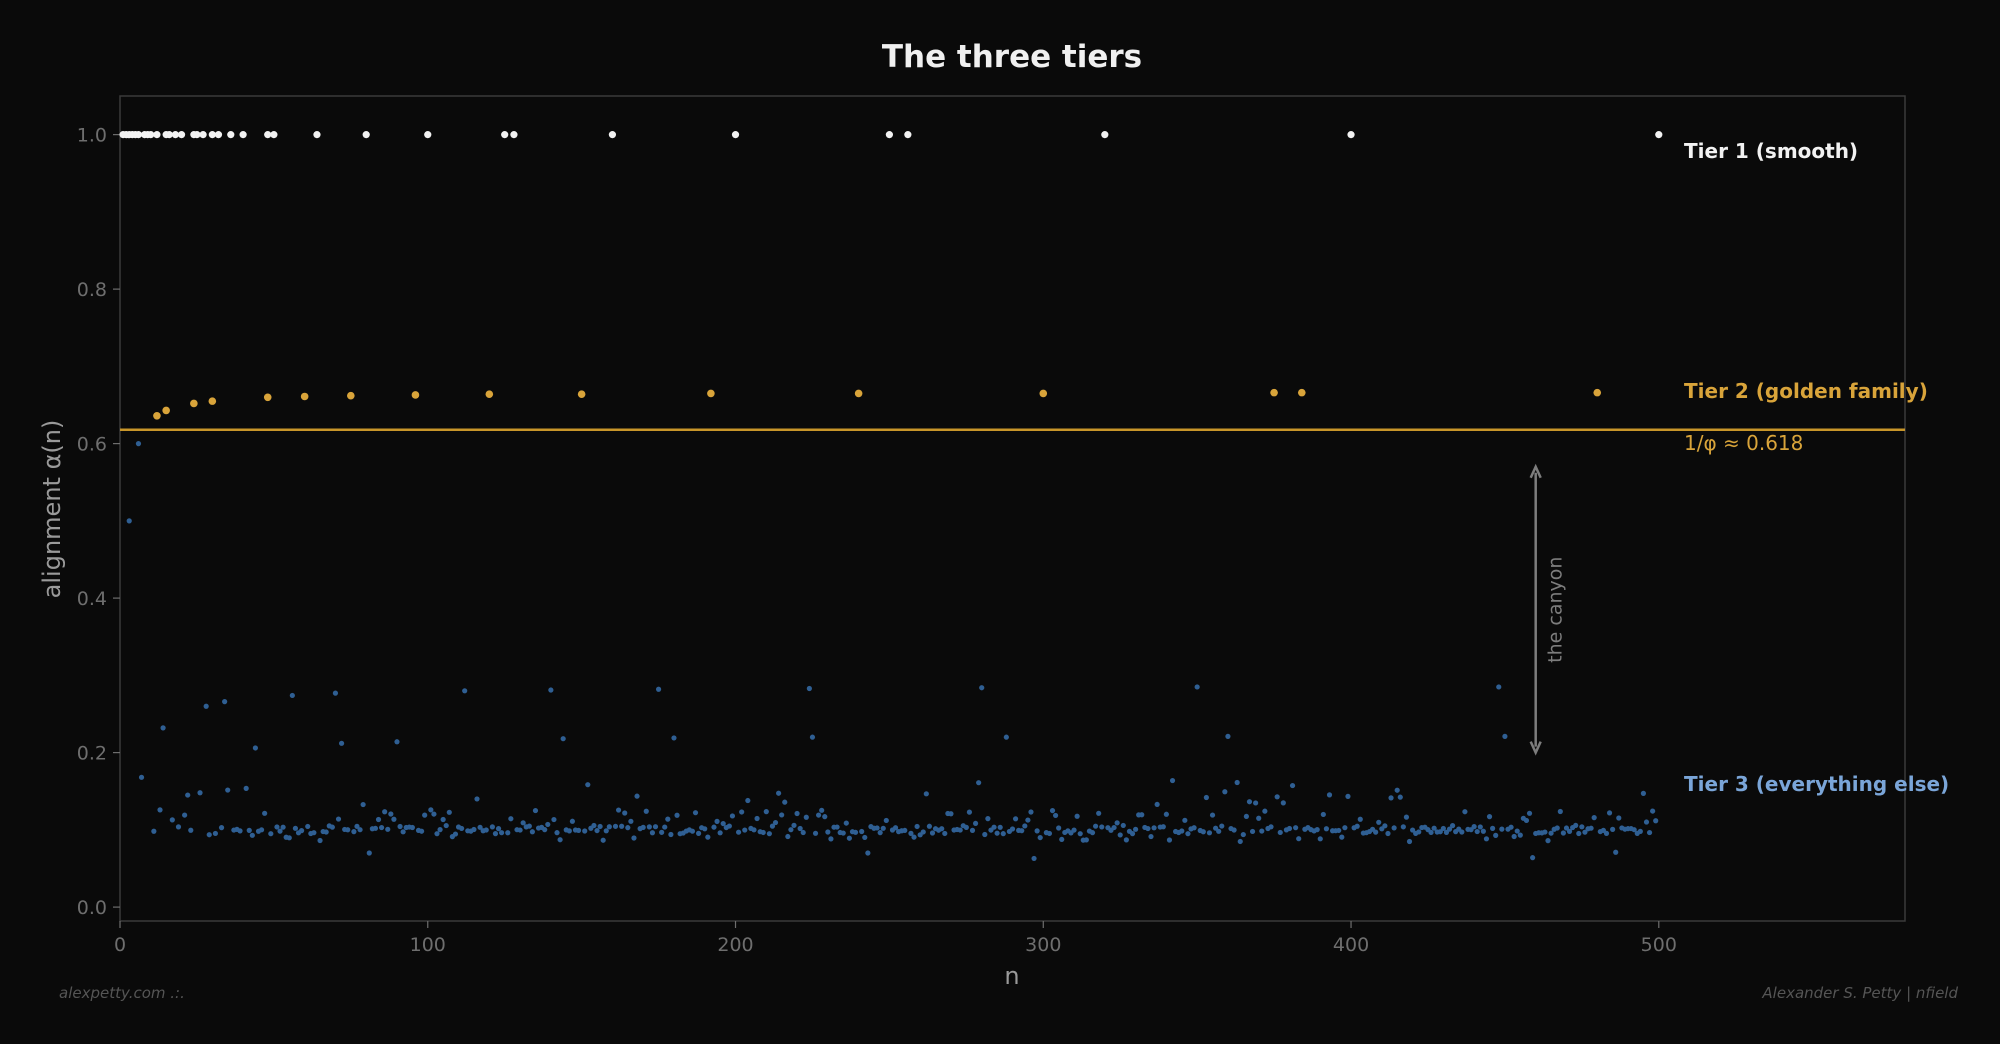 The width and height of the screenshot is (2000, 1044). What do you see at coordinates (1816, 784) in the screenshot?
I see `legend-tier3-label: Tier 3 (everything else)` at bounding box center [1816, 784].